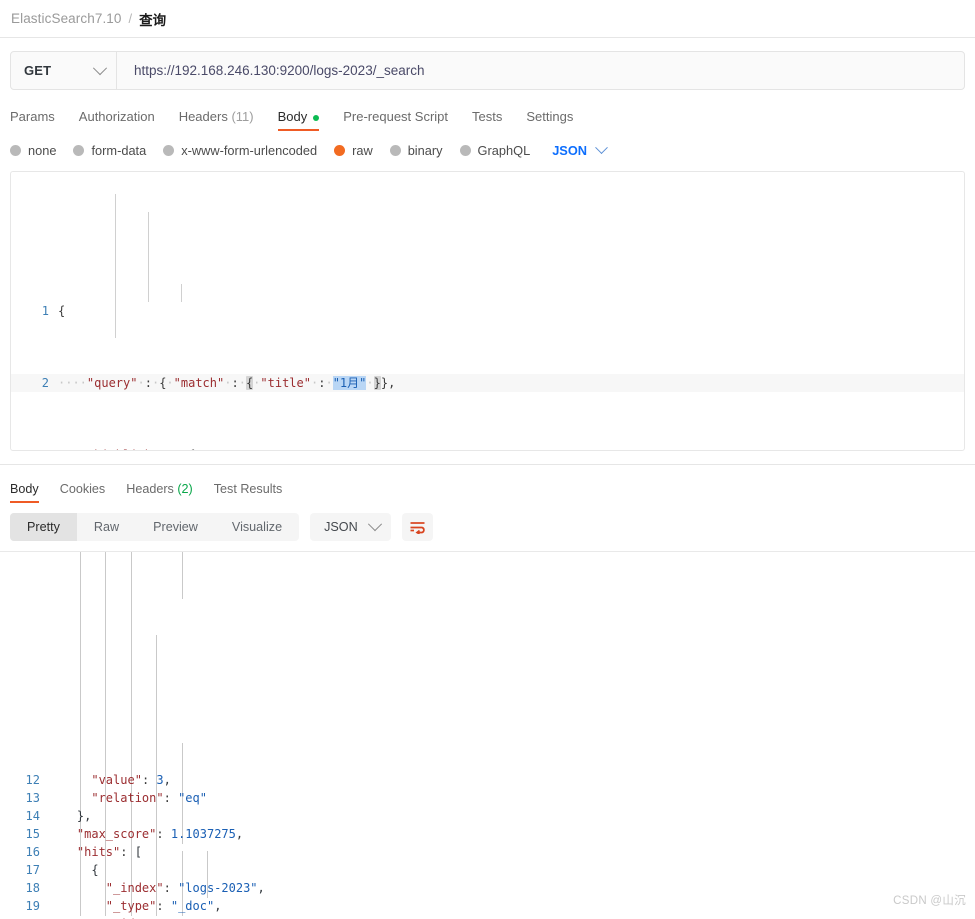 The image size is (975, 919). What do you see at coordinates (24, 917) in the screenshot?
I see `line-number: 20` at bounding box center [24, 917].